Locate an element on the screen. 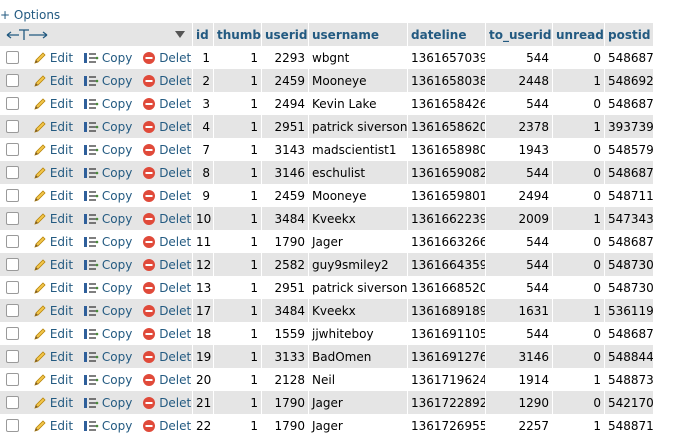 This screenshot has height=437, width=691. cell-username: guy9smiley2 is located at coordinates (358, 264).